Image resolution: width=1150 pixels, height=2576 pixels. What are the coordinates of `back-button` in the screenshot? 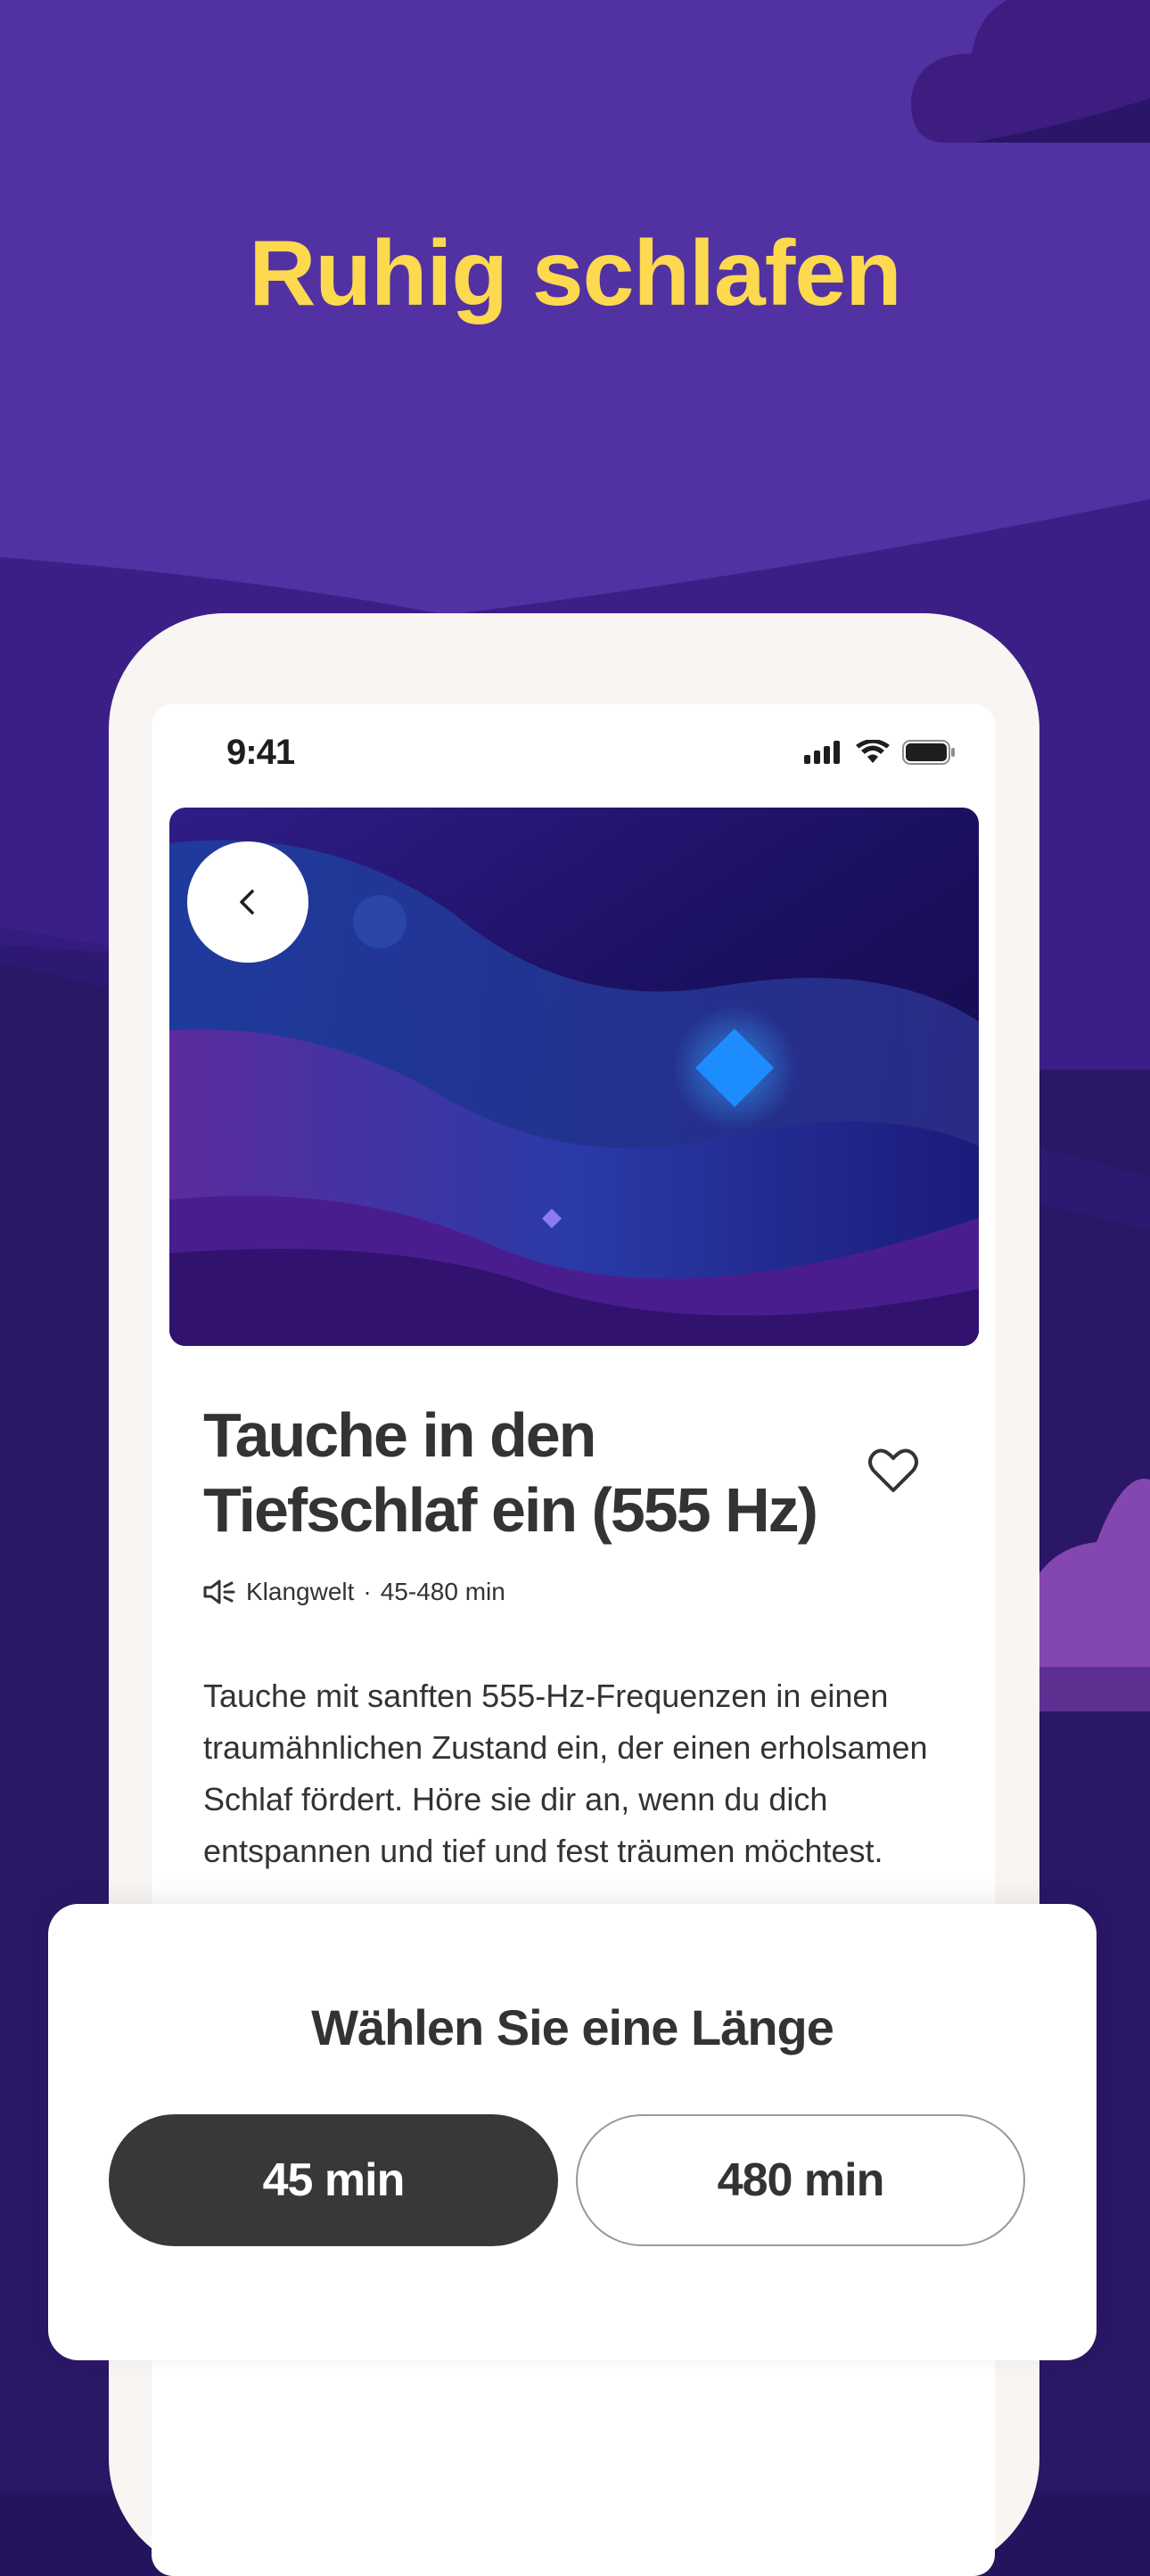 It's located at (247, 902).